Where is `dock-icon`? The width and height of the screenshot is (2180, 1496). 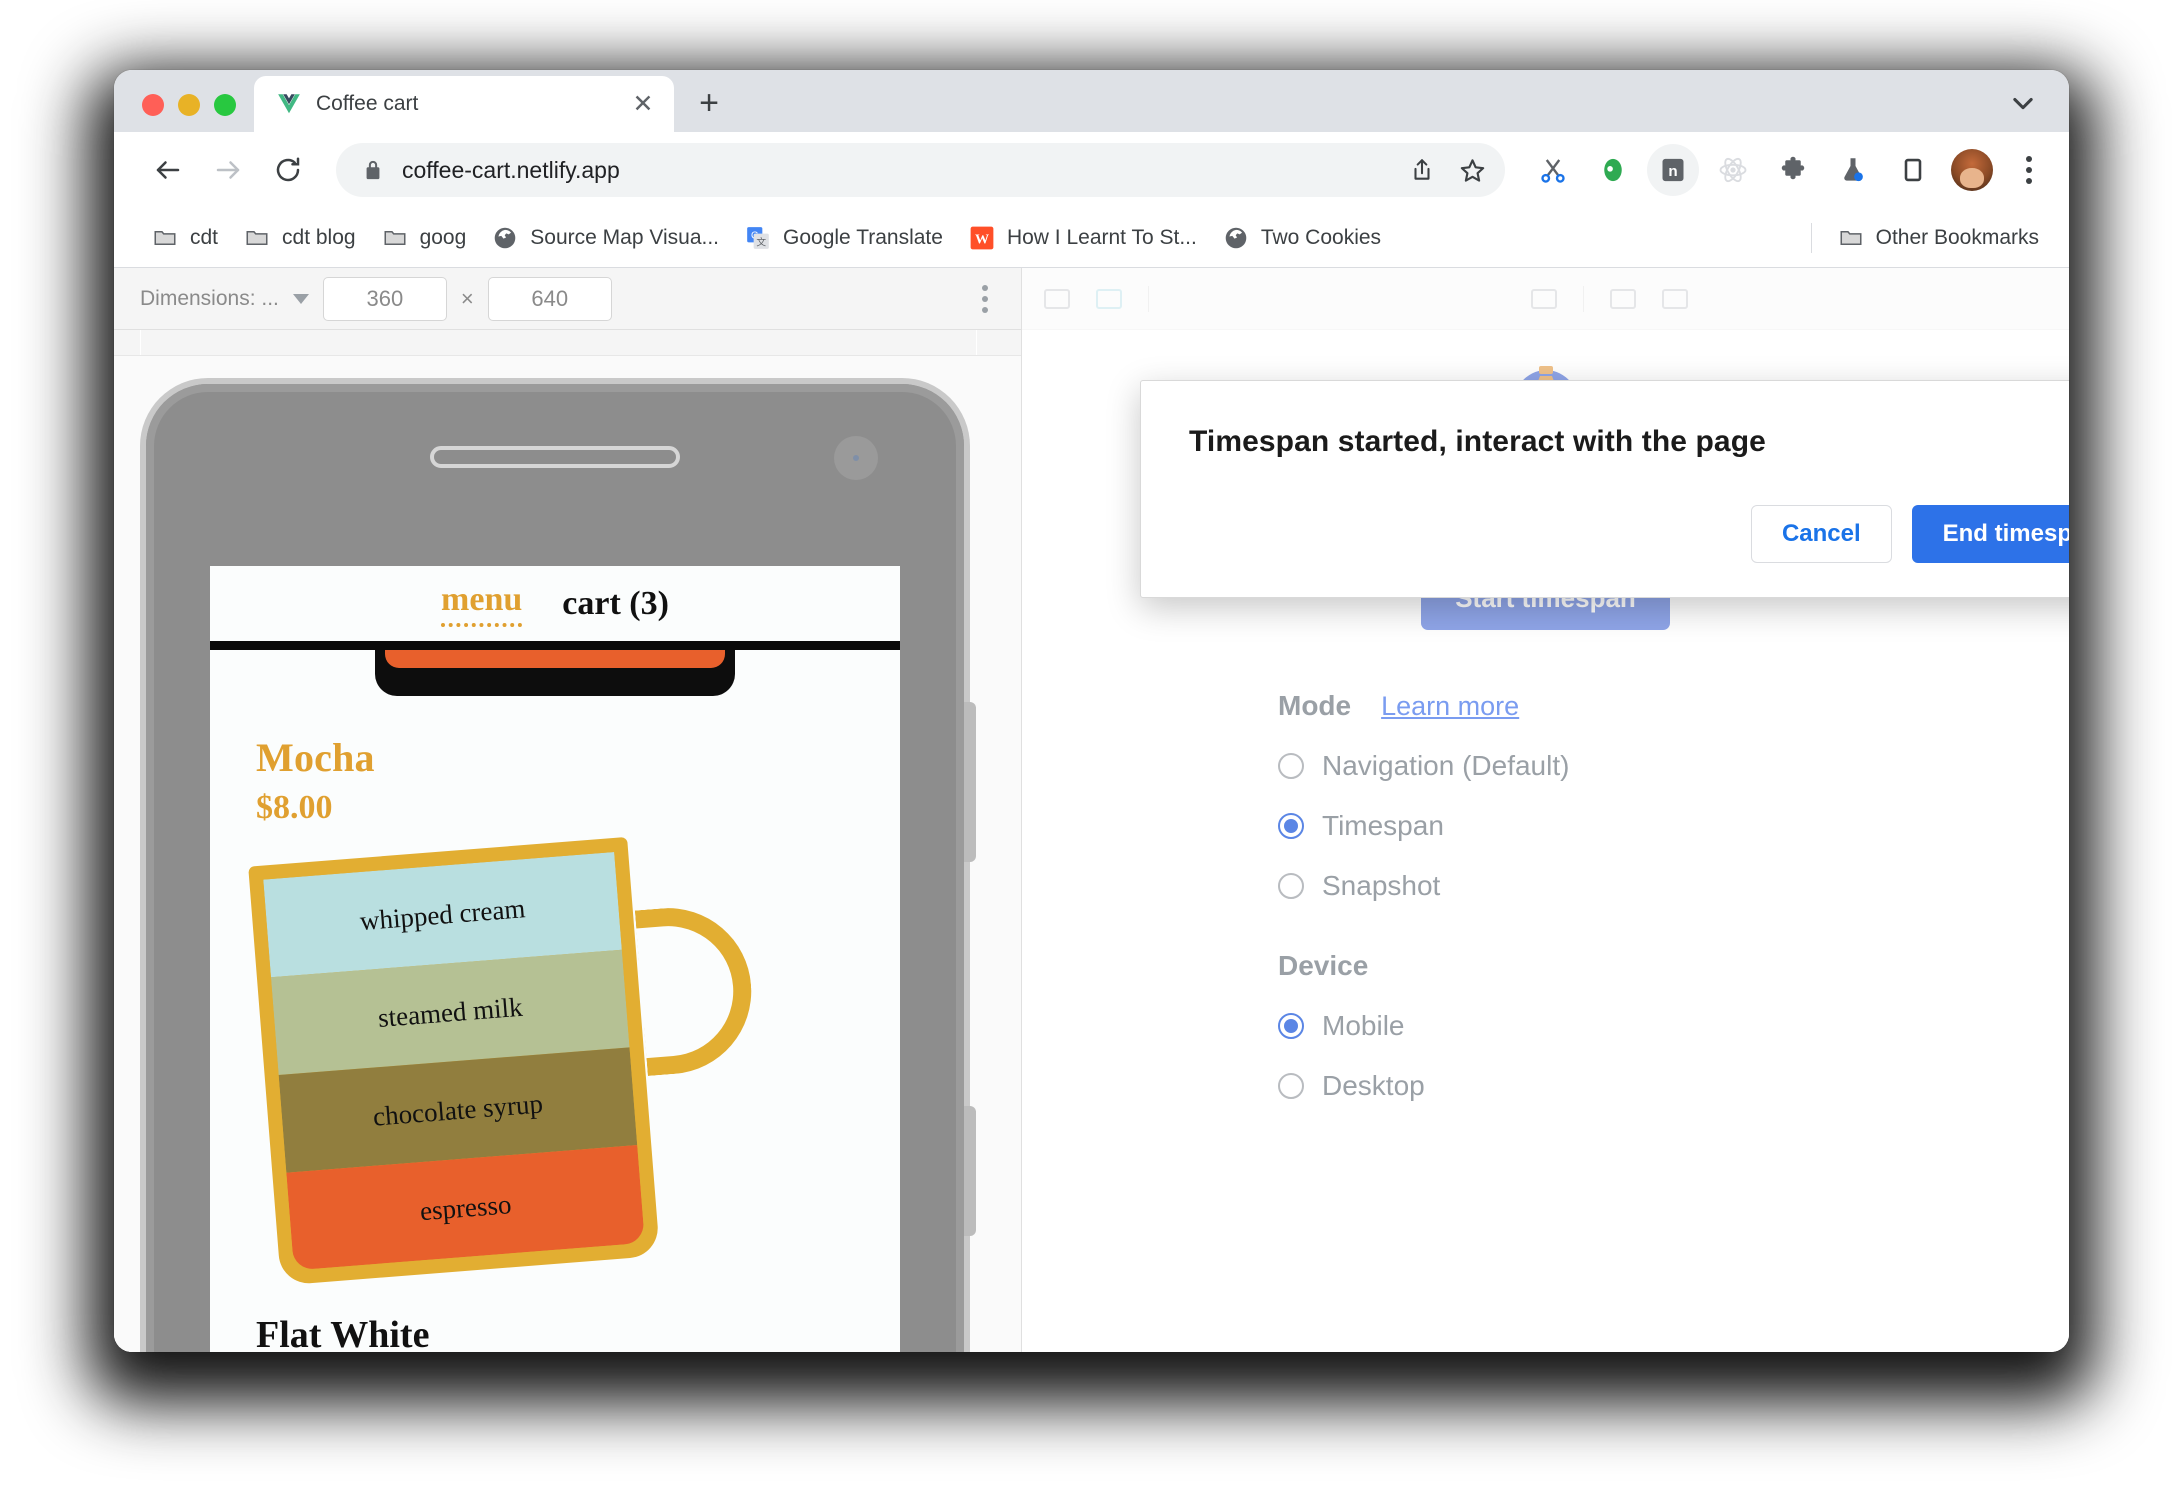 dock-icon is located at coordinates (1623, 298).